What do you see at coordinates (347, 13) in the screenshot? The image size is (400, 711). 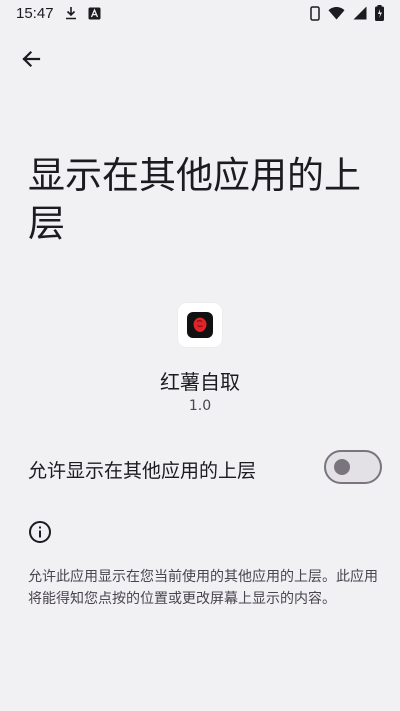 I see `status-right` at bounding box center [347, 13].